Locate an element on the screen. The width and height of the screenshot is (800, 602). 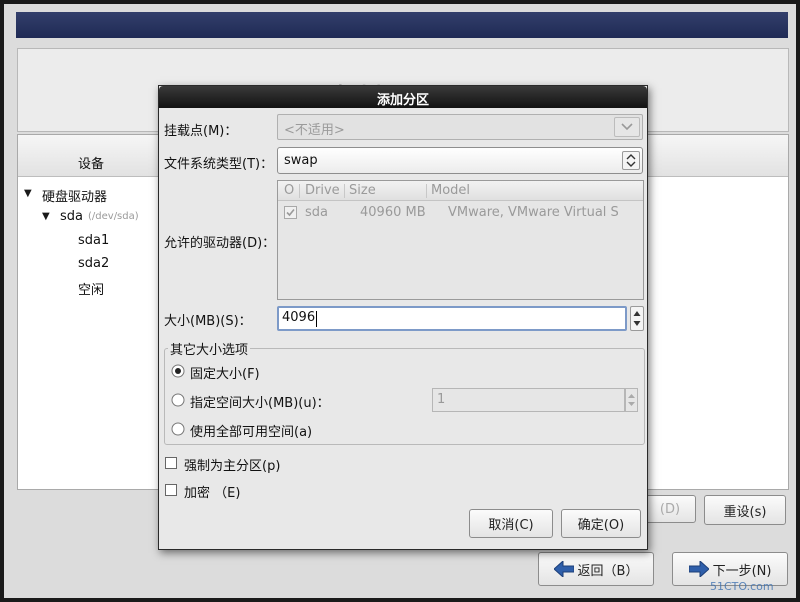
upto-stepper is located at coordinates (631, 400).